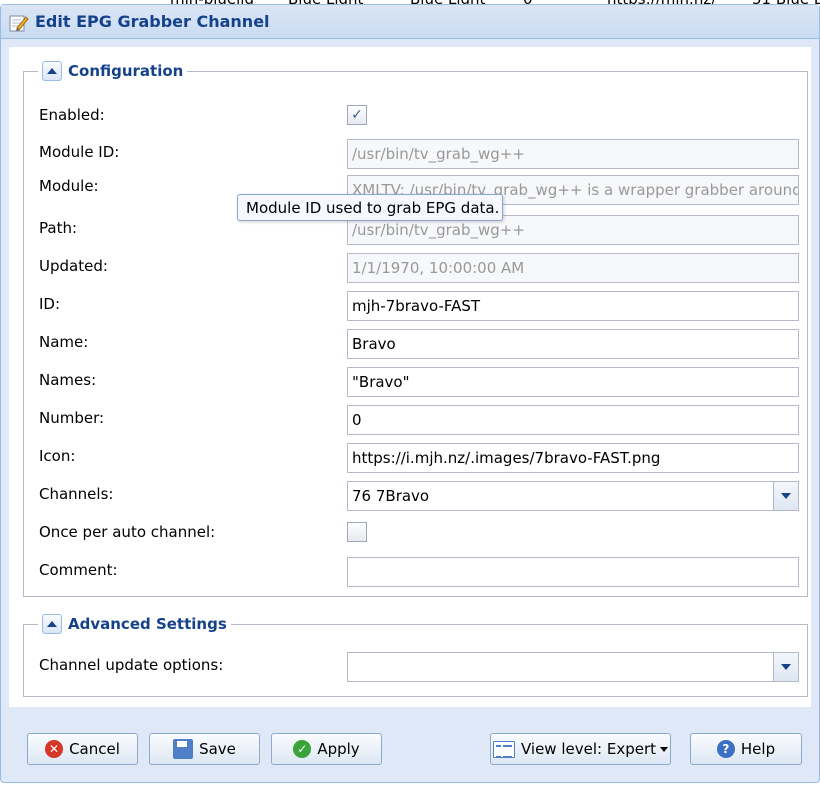  Describe the element at coordinates (94, 749) in the screenshot. I see `cancel-button-label: Cancel` at that location.